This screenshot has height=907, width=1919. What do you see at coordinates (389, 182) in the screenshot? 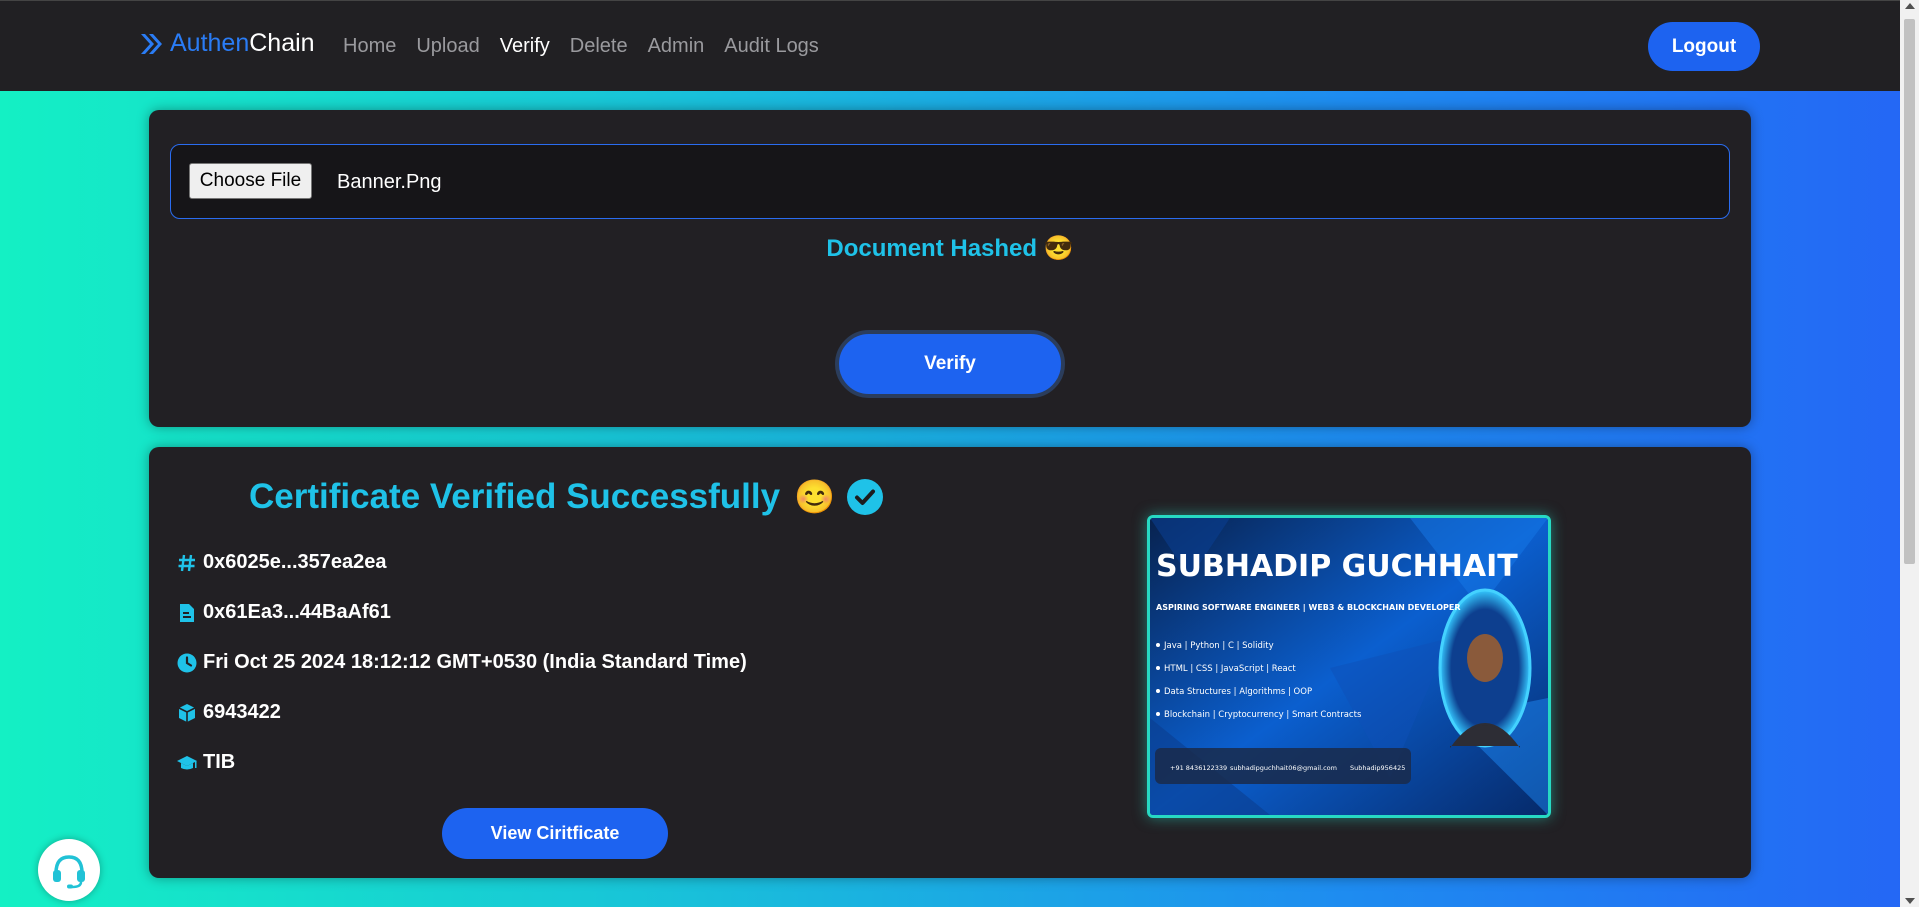
I see `selected-file-name: Banner.Png` at bounding box center [389, 182].